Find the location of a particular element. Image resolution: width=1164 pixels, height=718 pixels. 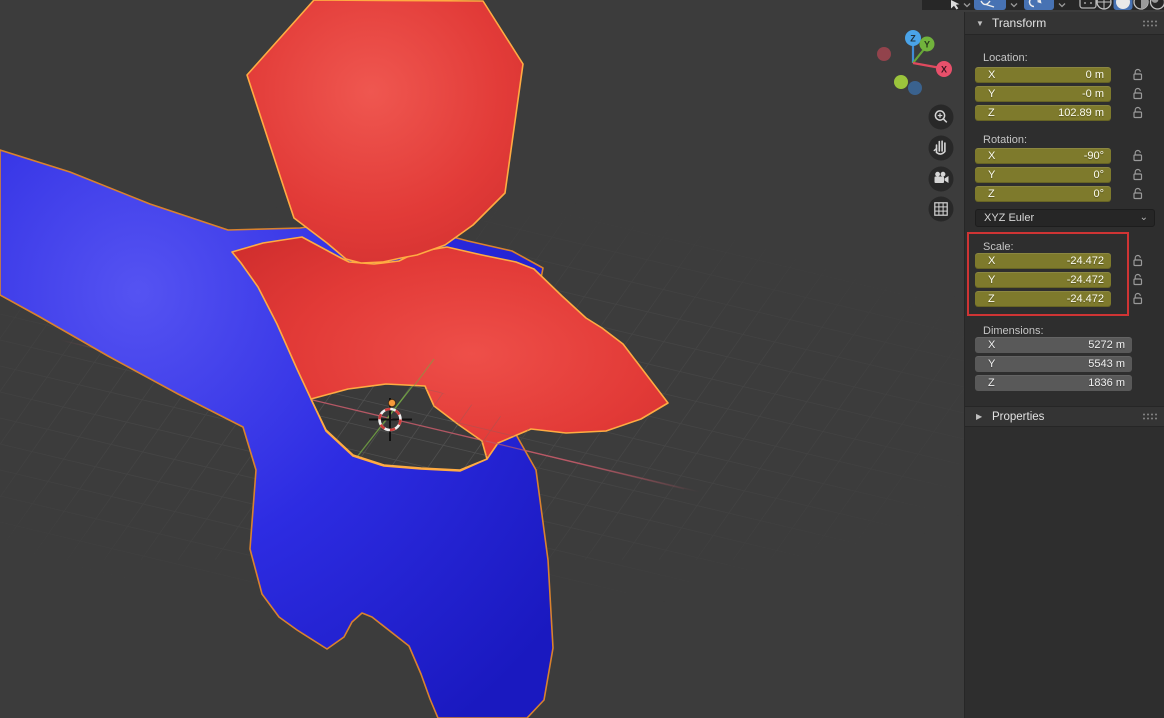

transform-panel-header: ▼ Transform is located at coordinates (1064, 23).